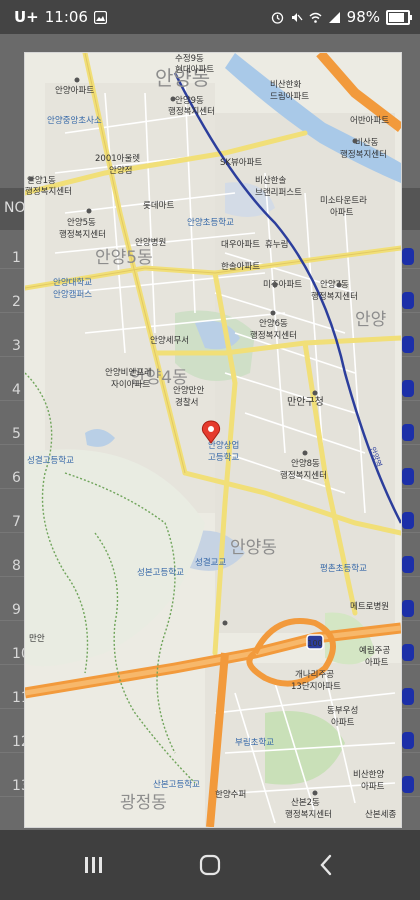  What do you see at coordinates (315, 17) in the screenshot?
I see `wifi-icon` at bounding box center [315, 17].